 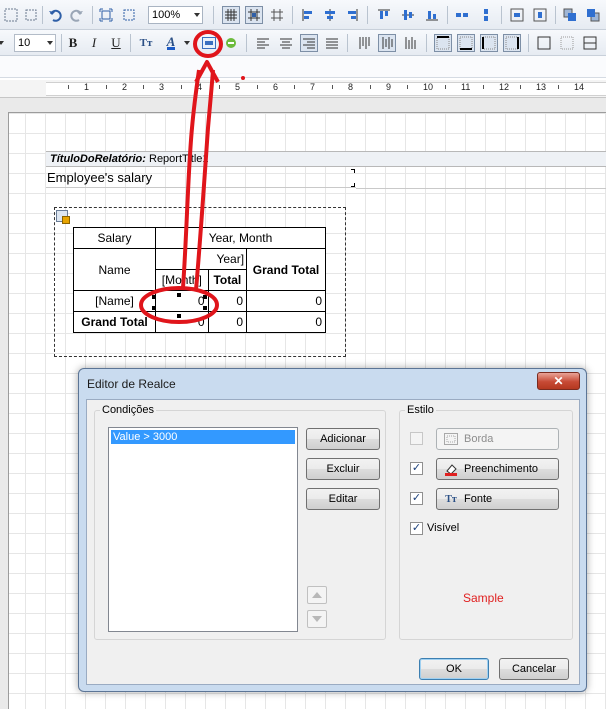 I want to click on fit-grid-icon, so click(x=277, y=15).